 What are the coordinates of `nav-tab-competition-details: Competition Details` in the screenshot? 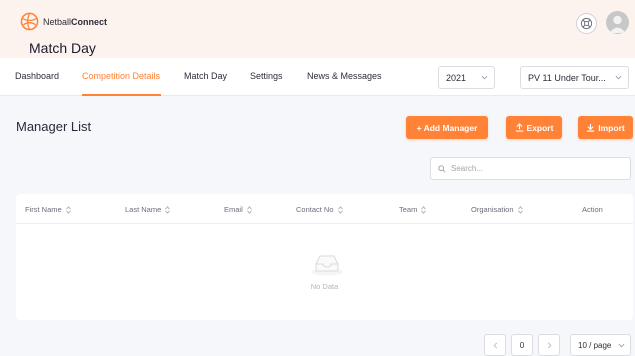 It's located at (121, 76).